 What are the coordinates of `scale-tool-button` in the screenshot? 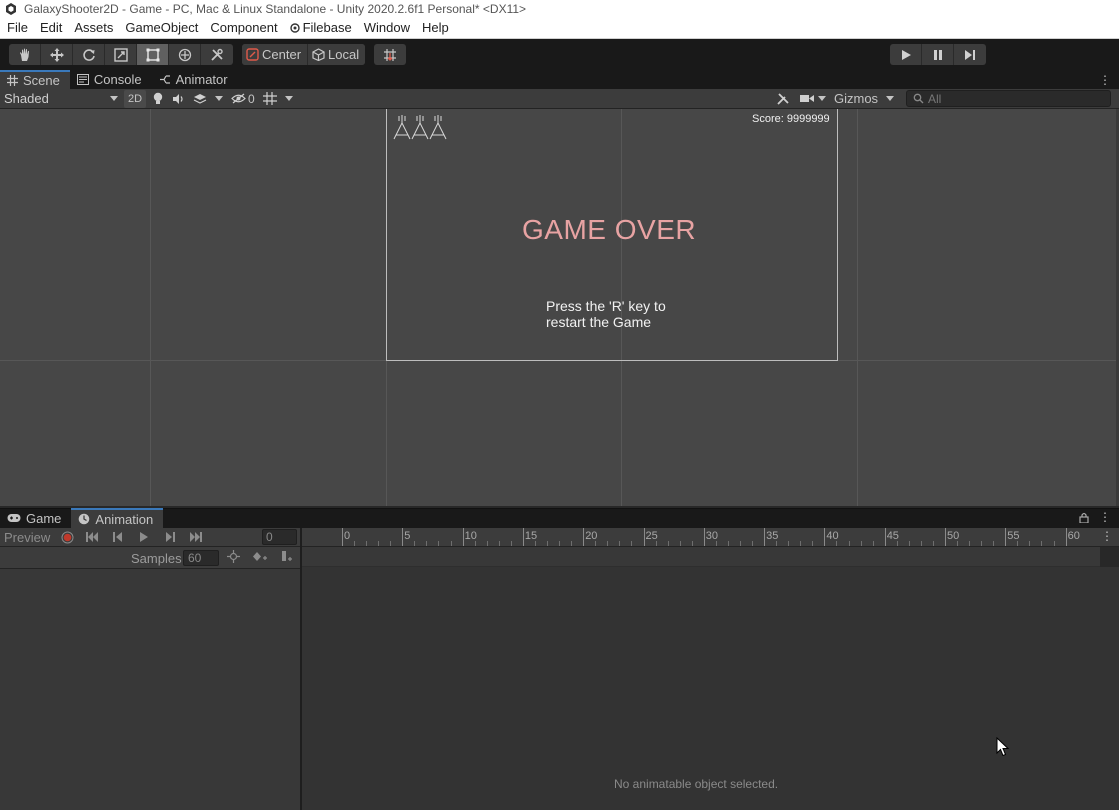 It's located at (121, 54).